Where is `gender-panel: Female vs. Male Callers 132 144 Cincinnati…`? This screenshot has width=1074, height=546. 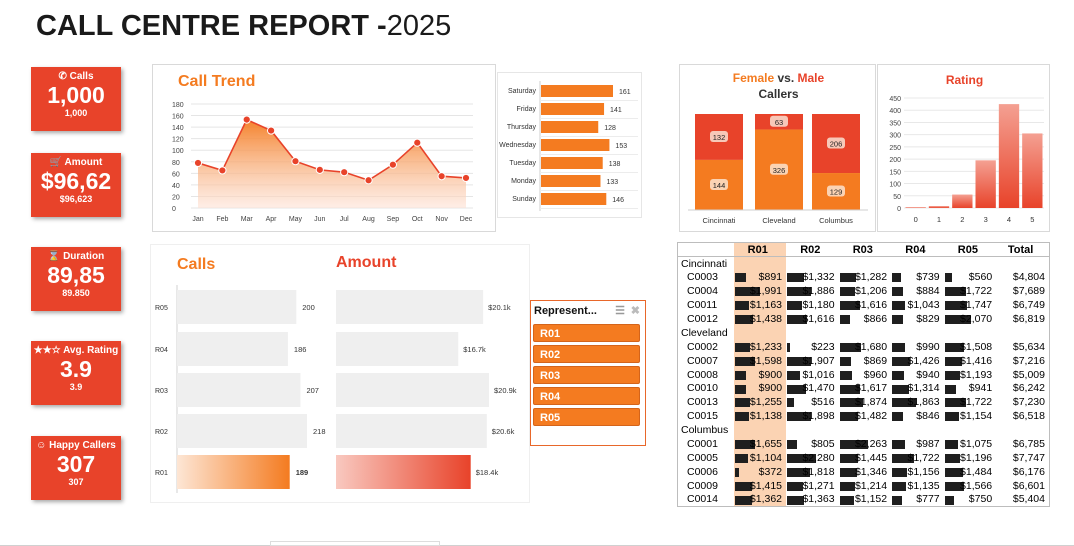 gender-panel: Female vs. Male Callers 132 144 Cincinnati… is located at coordinates (777, 148).